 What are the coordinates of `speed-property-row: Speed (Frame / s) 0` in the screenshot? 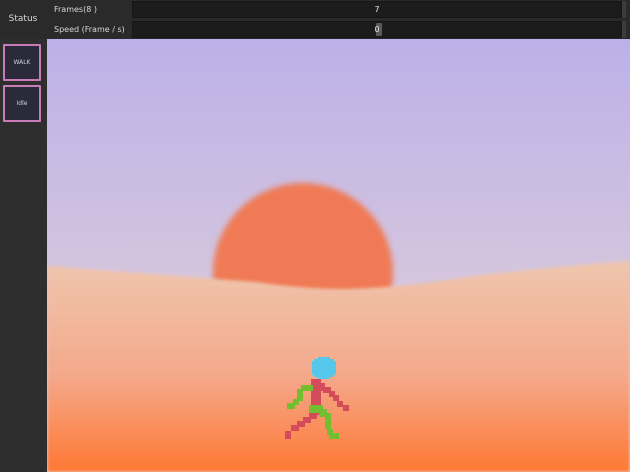 It's located at (339, 29).